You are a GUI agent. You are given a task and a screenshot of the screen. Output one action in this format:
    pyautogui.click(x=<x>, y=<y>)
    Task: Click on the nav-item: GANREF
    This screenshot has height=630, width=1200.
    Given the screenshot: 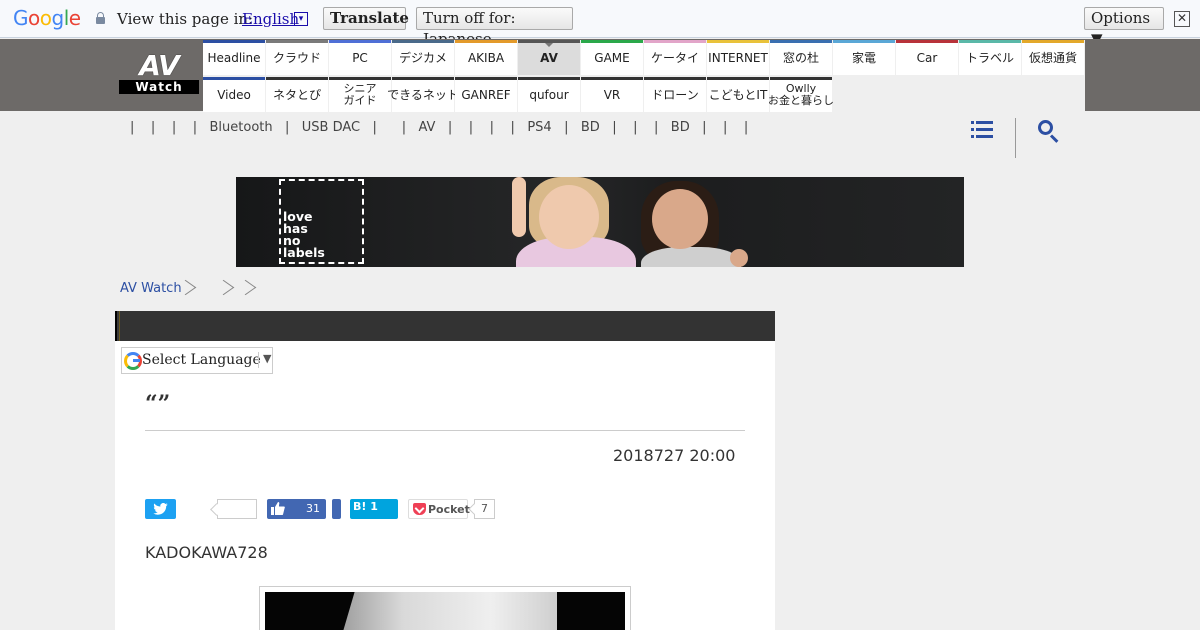 What is the action you would take?
    pyautogui.click(x=486, y=94)
    